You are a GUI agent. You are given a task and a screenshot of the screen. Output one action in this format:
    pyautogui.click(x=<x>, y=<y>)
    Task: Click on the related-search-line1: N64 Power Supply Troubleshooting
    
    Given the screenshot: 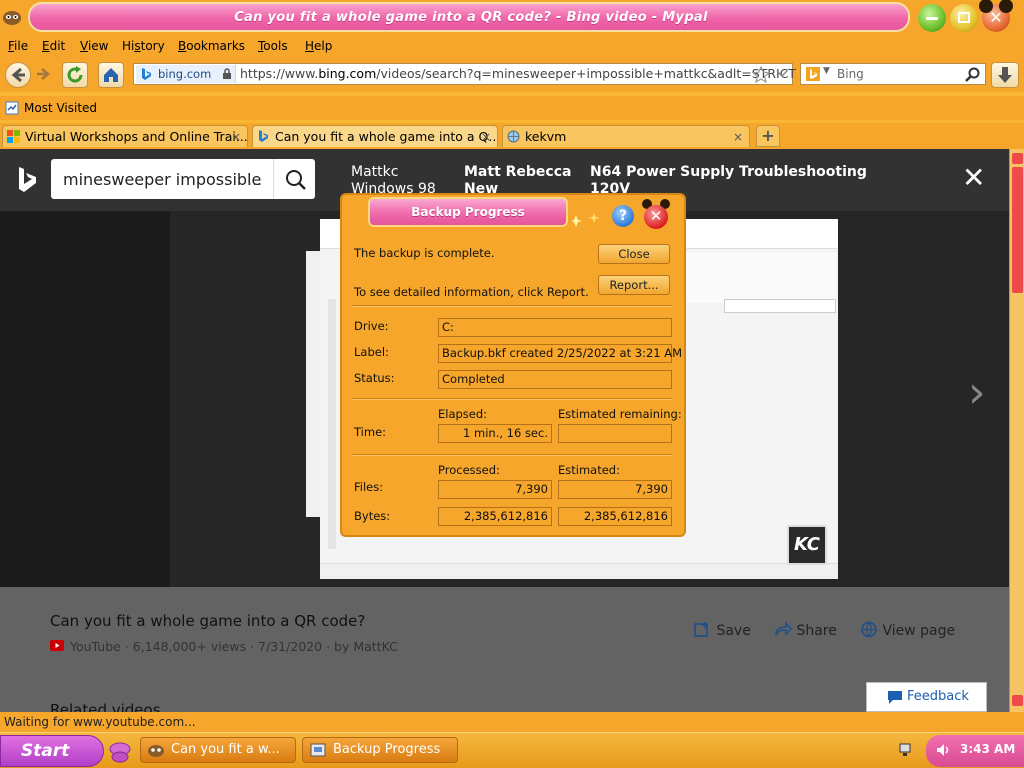 What is the action you would take?
    pyautogui.click(x=728, y=172)
    